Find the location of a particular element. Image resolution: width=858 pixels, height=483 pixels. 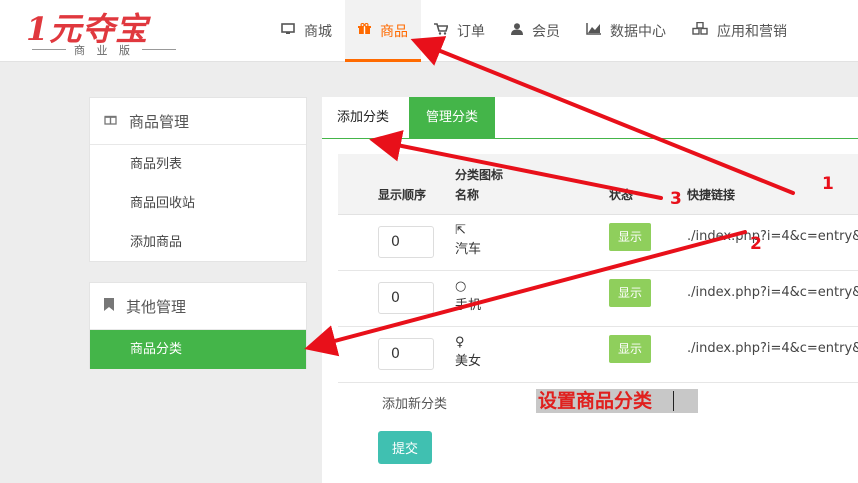

nav-item-members: 会员 is located at coordinates (535, 30).